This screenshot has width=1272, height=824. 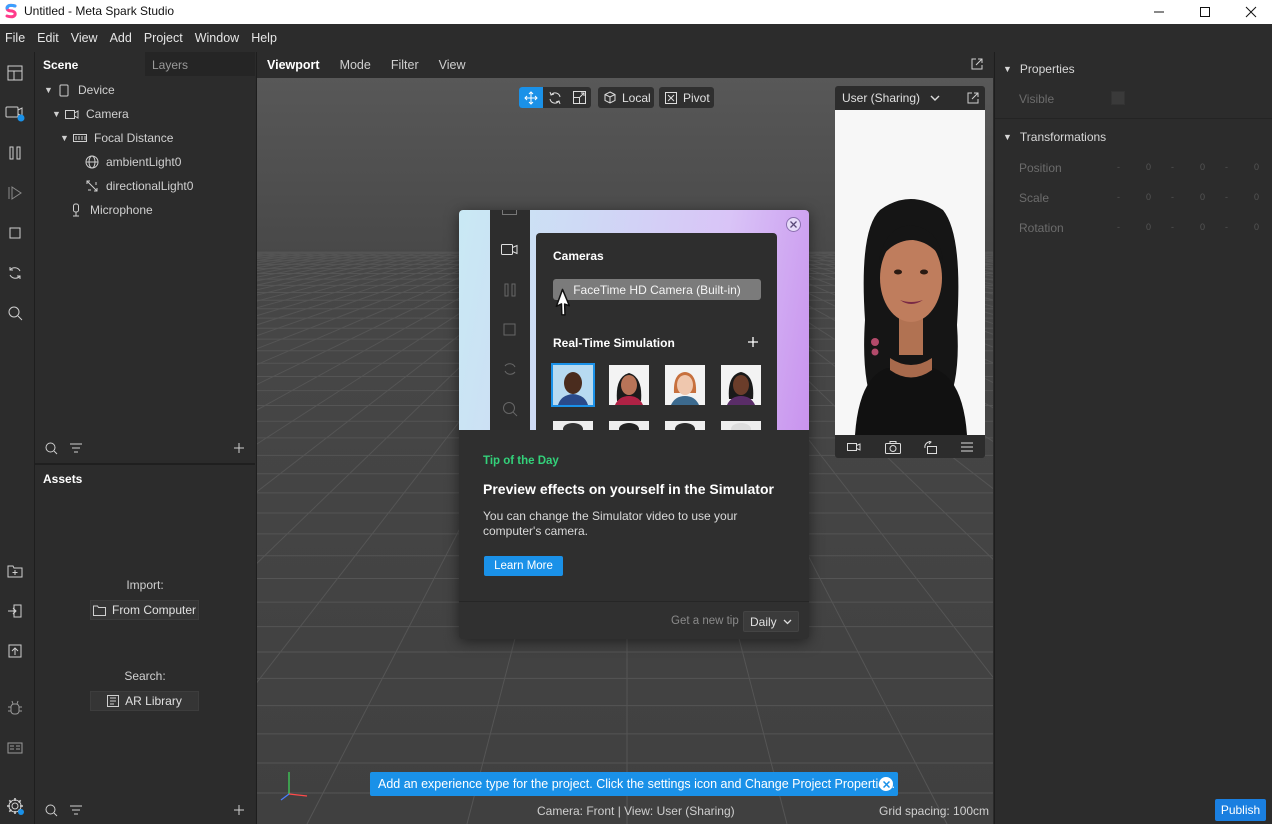 What do you see at coordinates (696, 97) in the screenshot?
I see `pivot-label: Pivot` at bounding box center [696, 97].